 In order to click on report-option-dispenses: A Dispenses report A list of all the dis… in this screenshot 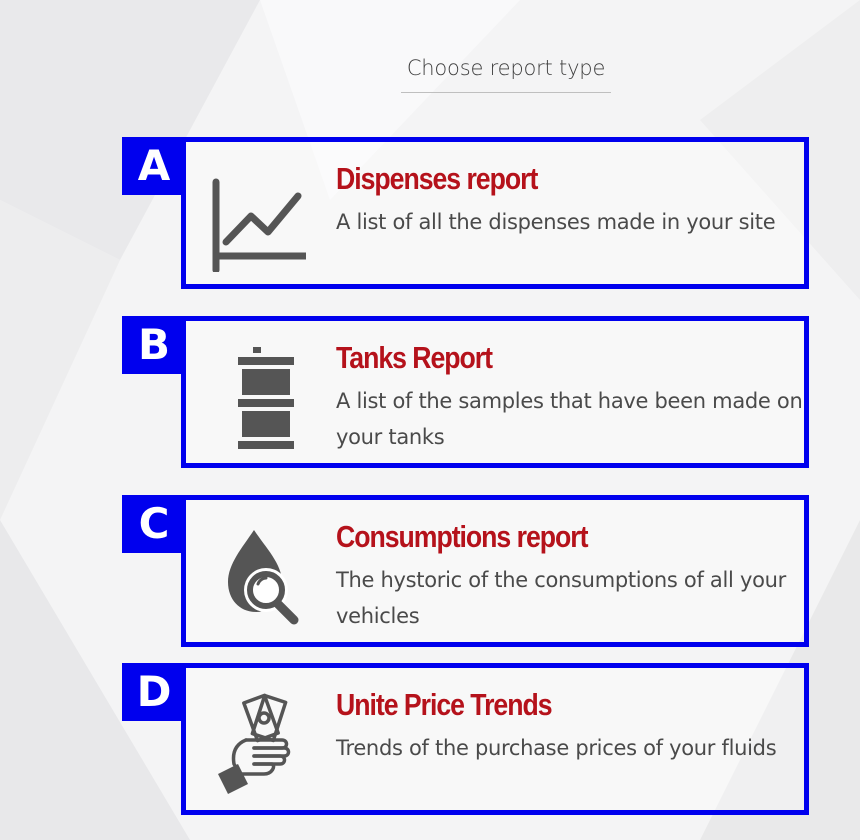, I will do `click(465, 213)`.